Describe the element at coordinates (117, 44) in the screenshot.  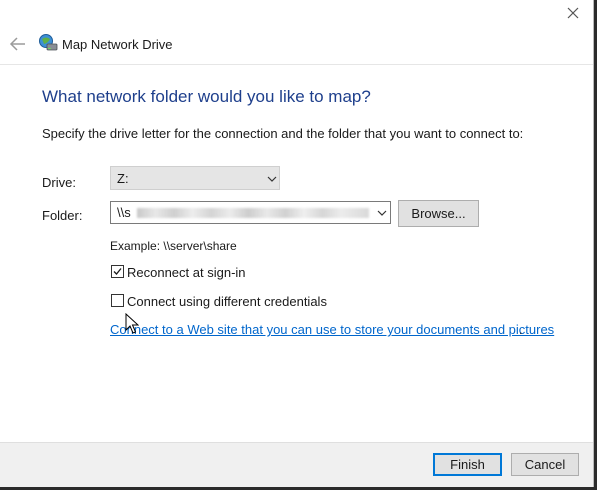
I see `dialog-title: Map Network Drive` at that location.